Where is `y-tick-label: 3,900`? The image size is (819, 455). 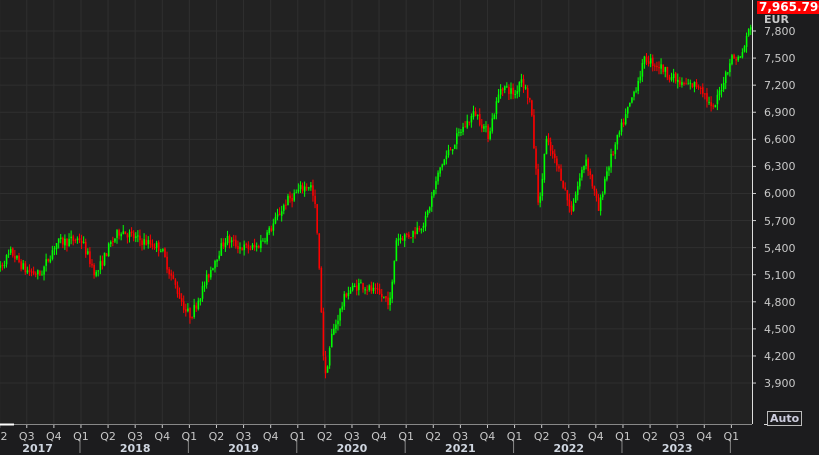
y-tick-label: 3,900 is located at coordinates (780, 384).